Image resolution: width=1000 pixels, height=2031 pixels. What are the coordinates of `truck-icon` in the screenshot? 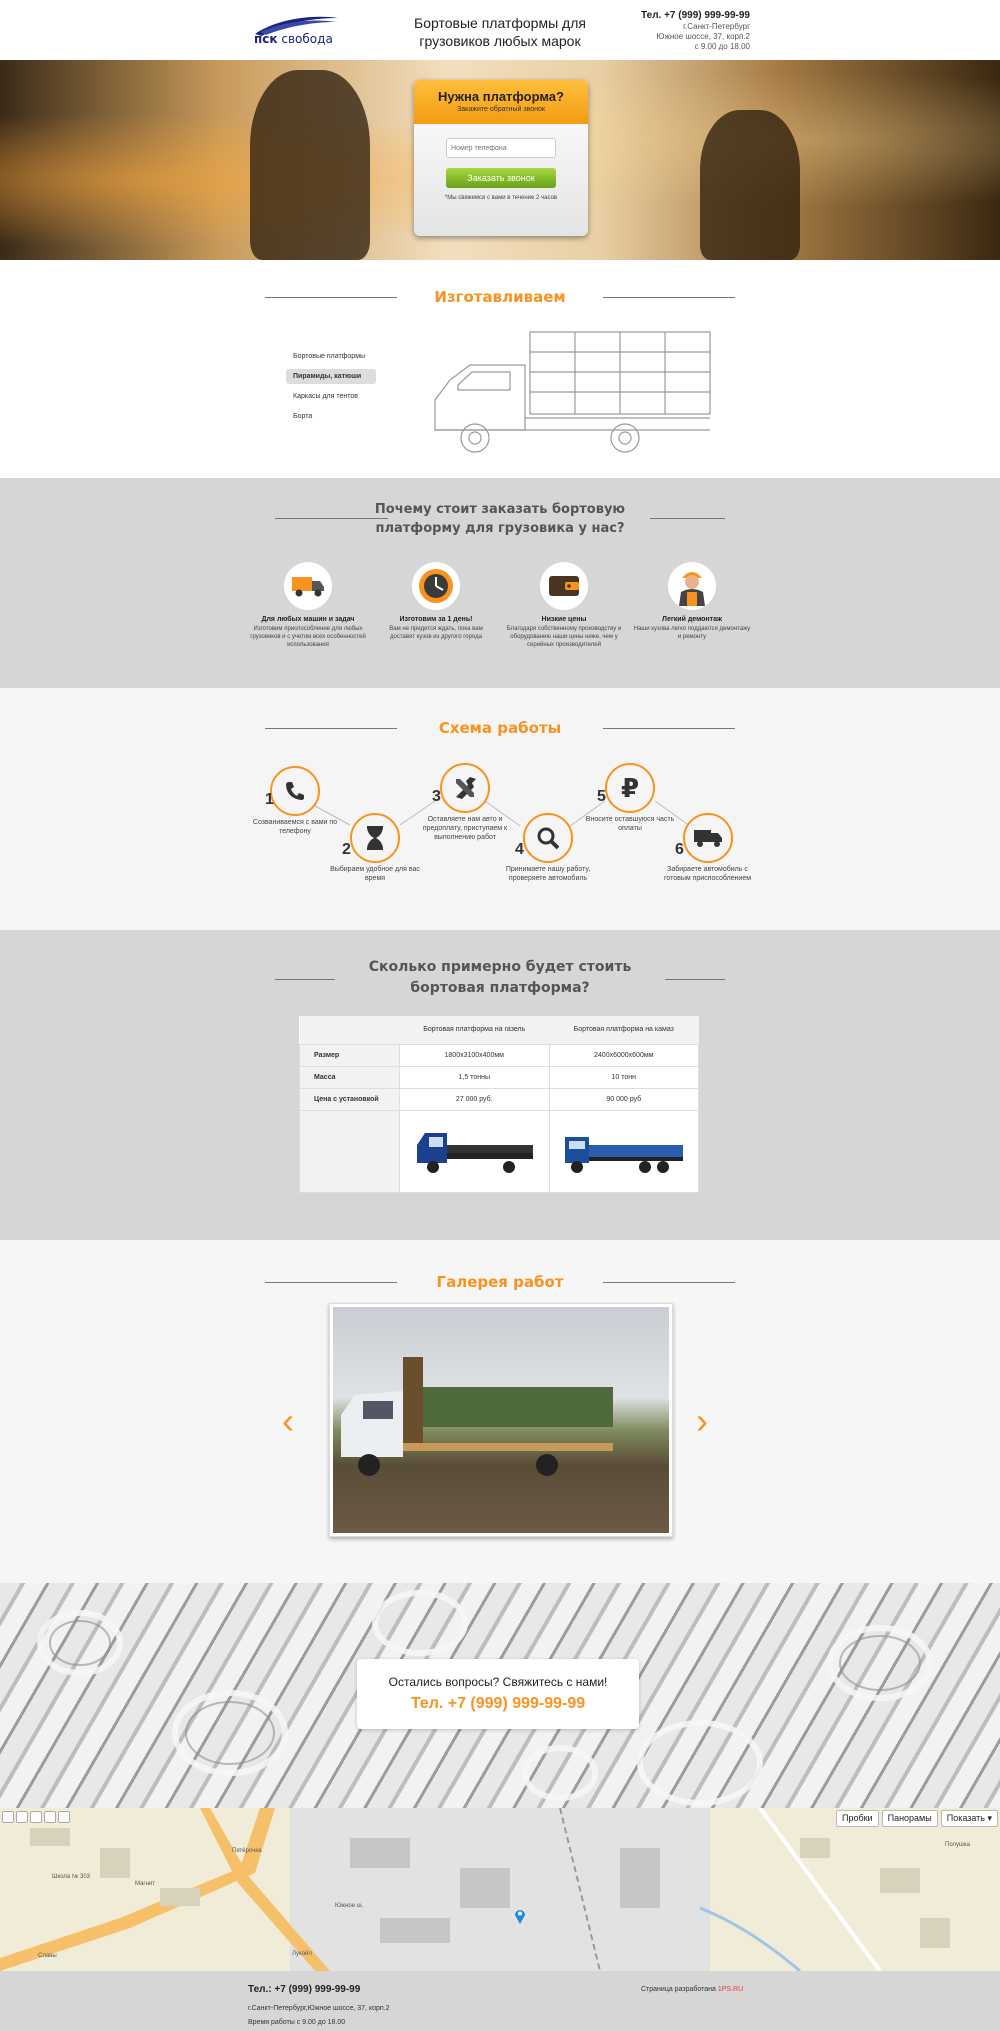 It's located at (308, 586).